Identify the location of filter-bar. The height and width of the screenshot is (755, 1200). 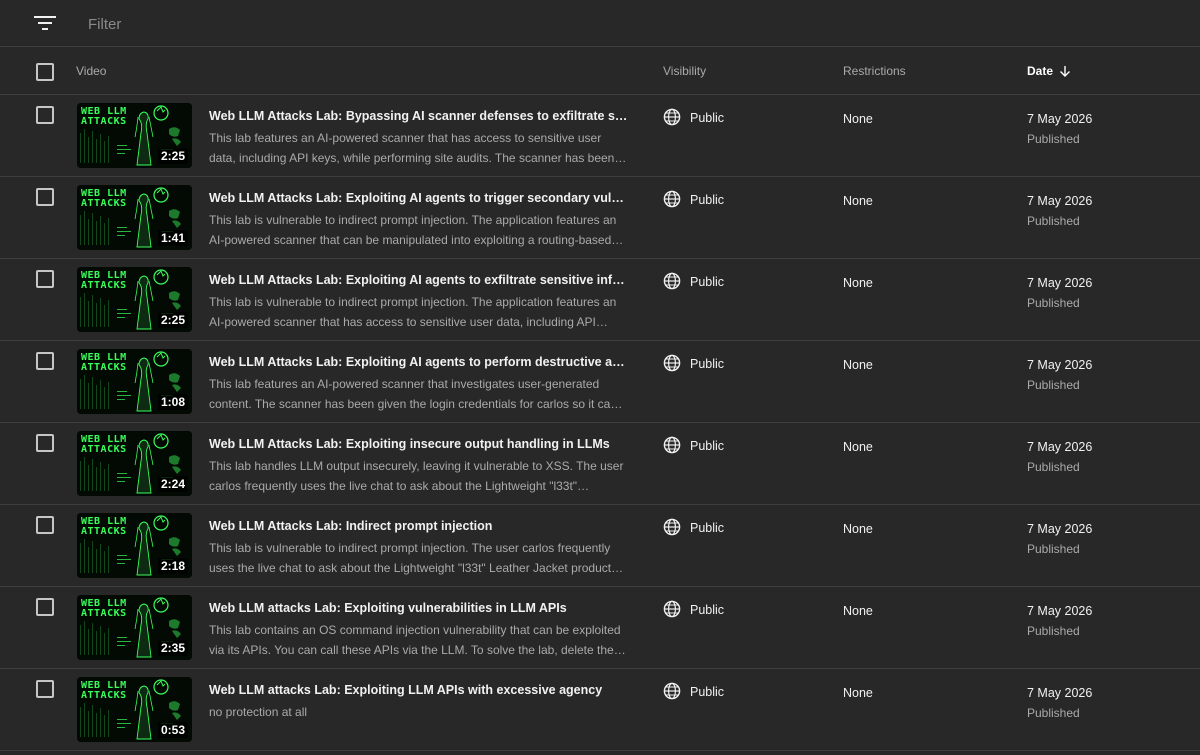
(600, 23).